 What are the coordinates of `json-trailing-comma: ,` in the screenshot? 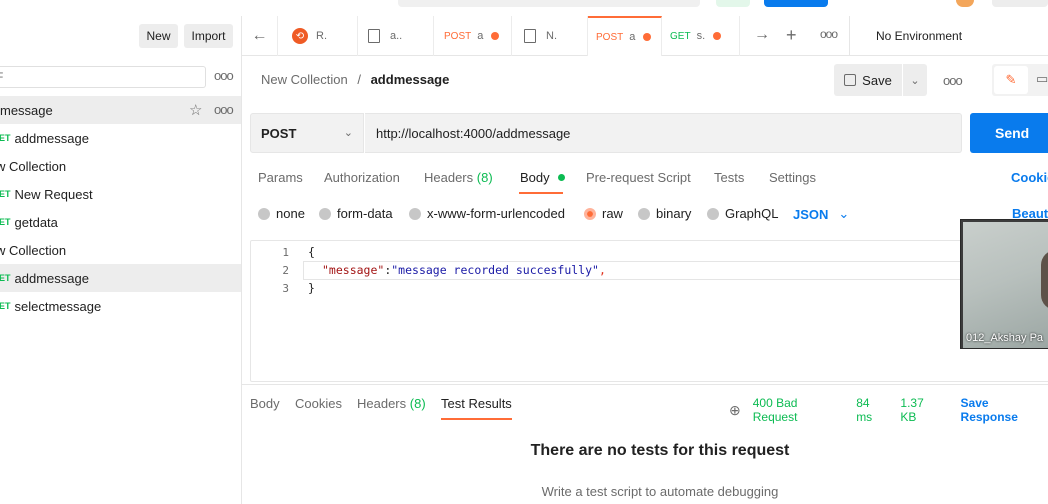 It's located at (602, 270).